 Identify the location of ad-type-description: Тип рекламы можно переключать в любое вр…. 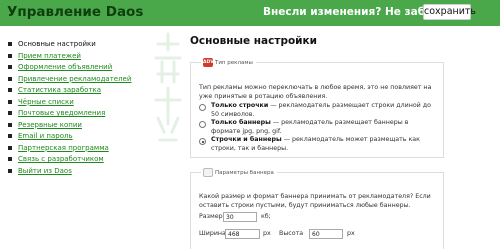
(315, 92).